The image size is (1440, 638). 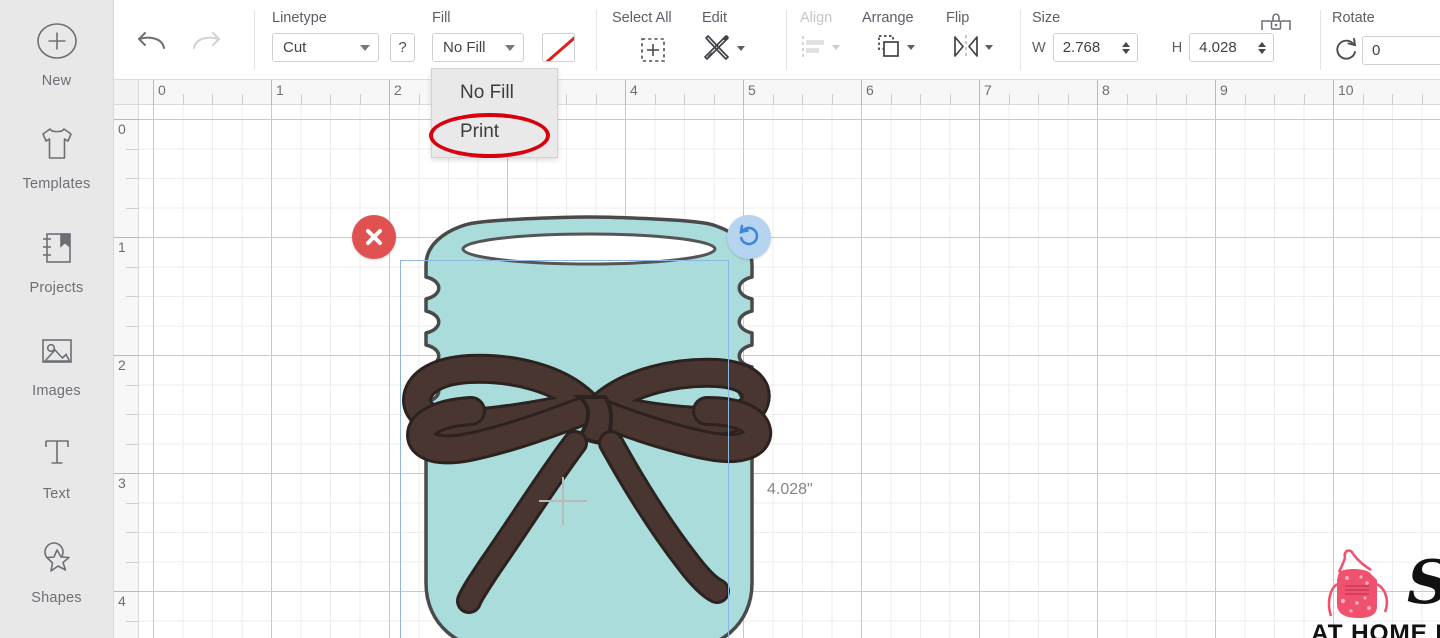 I want to click on width-stepper, so click(x=1127, y=47).